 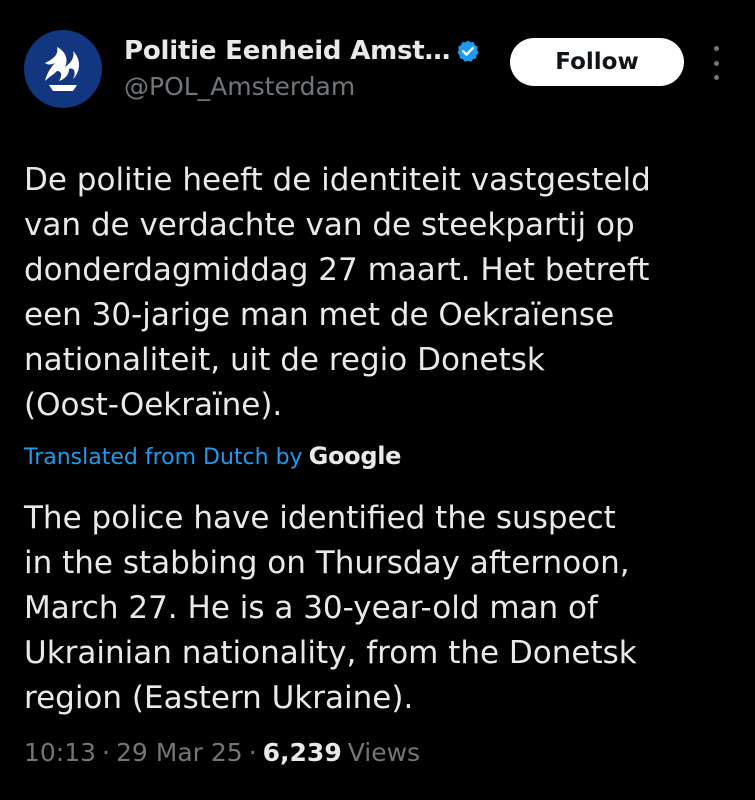 I want to click on tweet-date: 29 Mar 25, so click(x=179, y=752).